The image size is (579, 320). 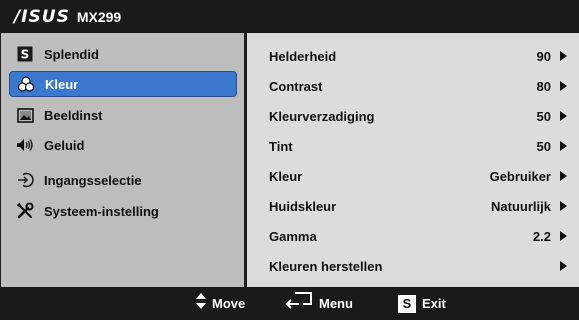 I want to click on exit-hint: S Exit, so click(x=422, y=303).